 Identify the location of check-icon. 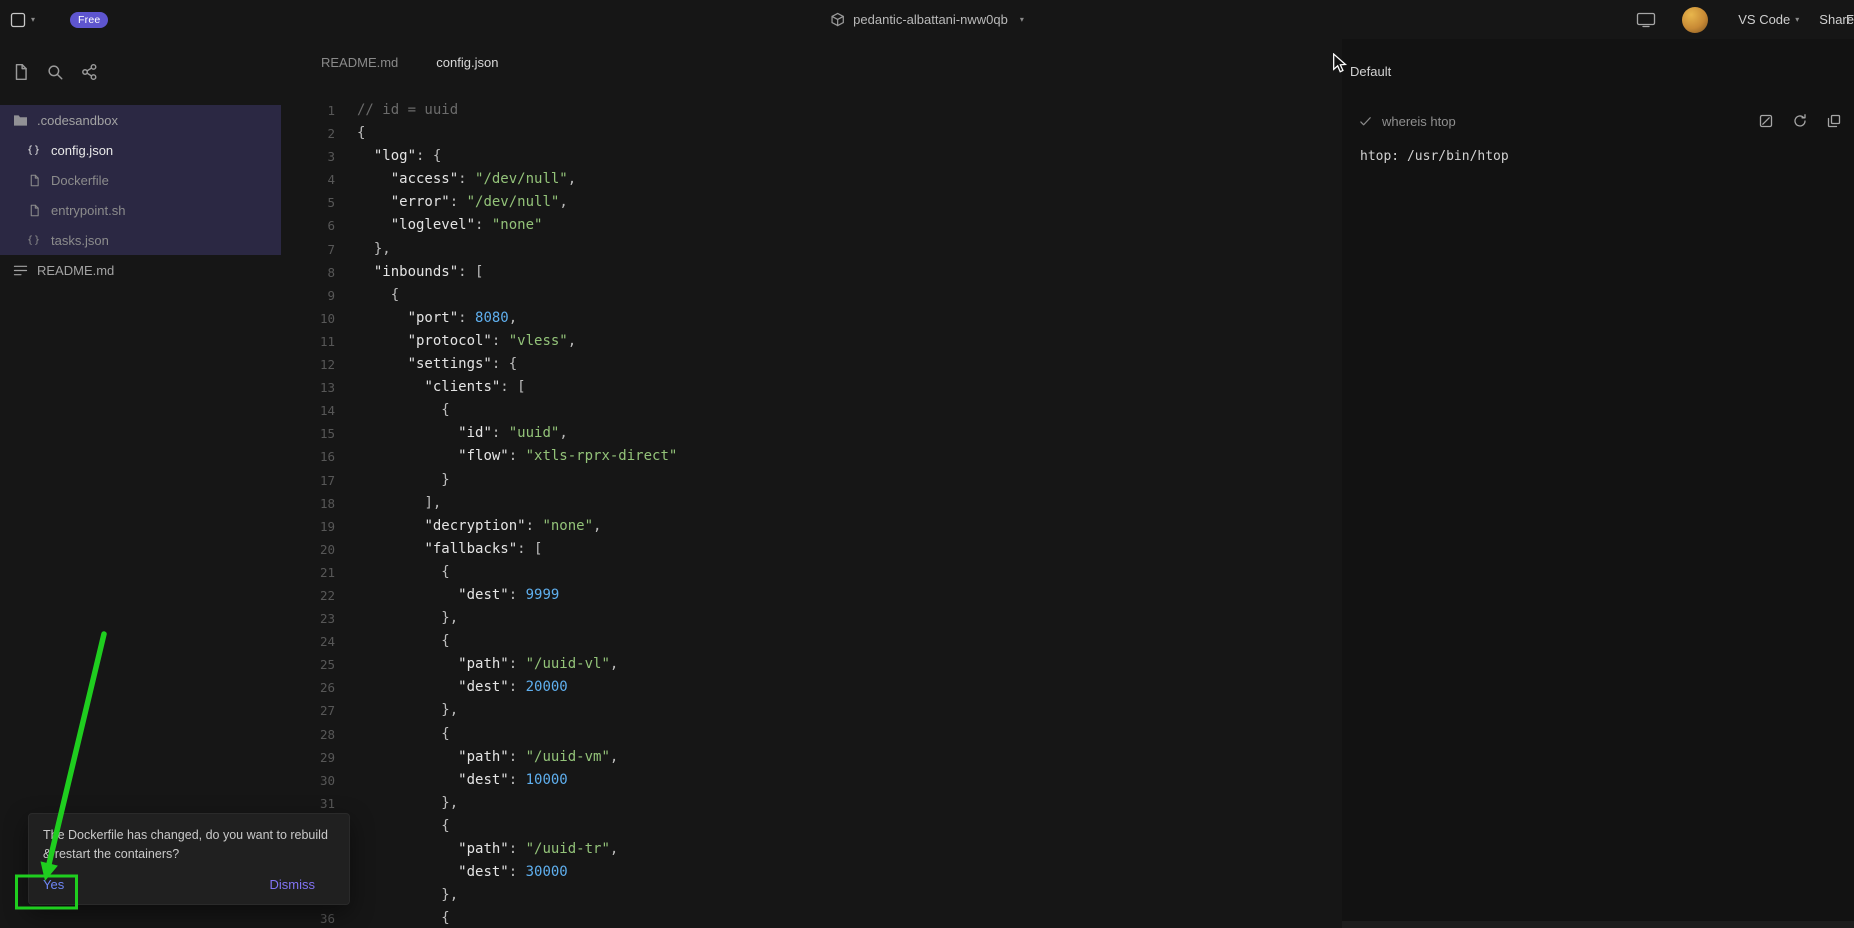
(1365, 121).